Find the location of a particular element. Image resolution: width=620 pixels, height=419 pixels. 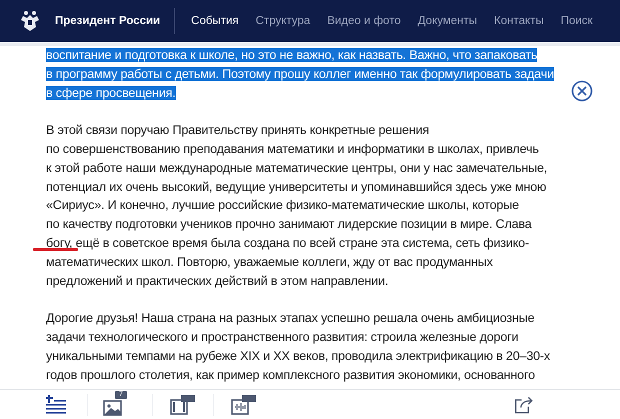

nav-tab: Структура is located at coordinates (283, 21).